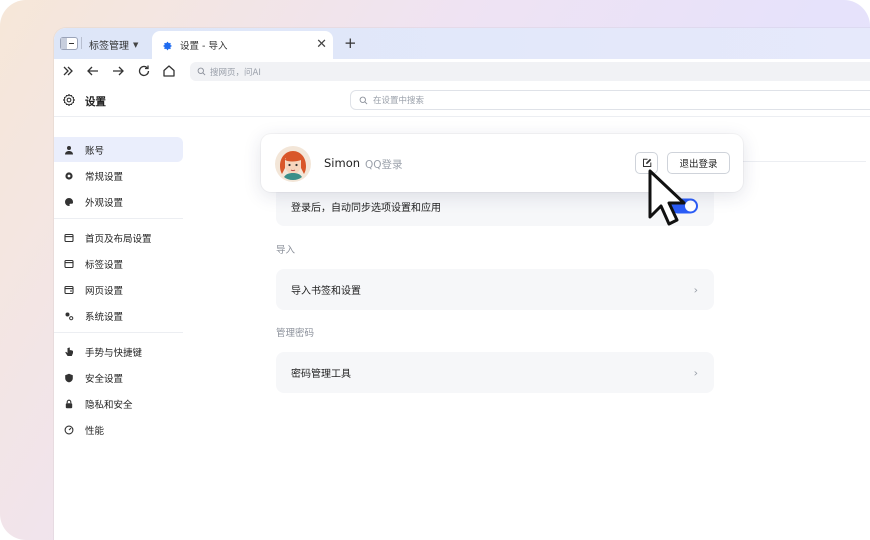  I want to click on hand-pointer-icon, so click(69, 351).